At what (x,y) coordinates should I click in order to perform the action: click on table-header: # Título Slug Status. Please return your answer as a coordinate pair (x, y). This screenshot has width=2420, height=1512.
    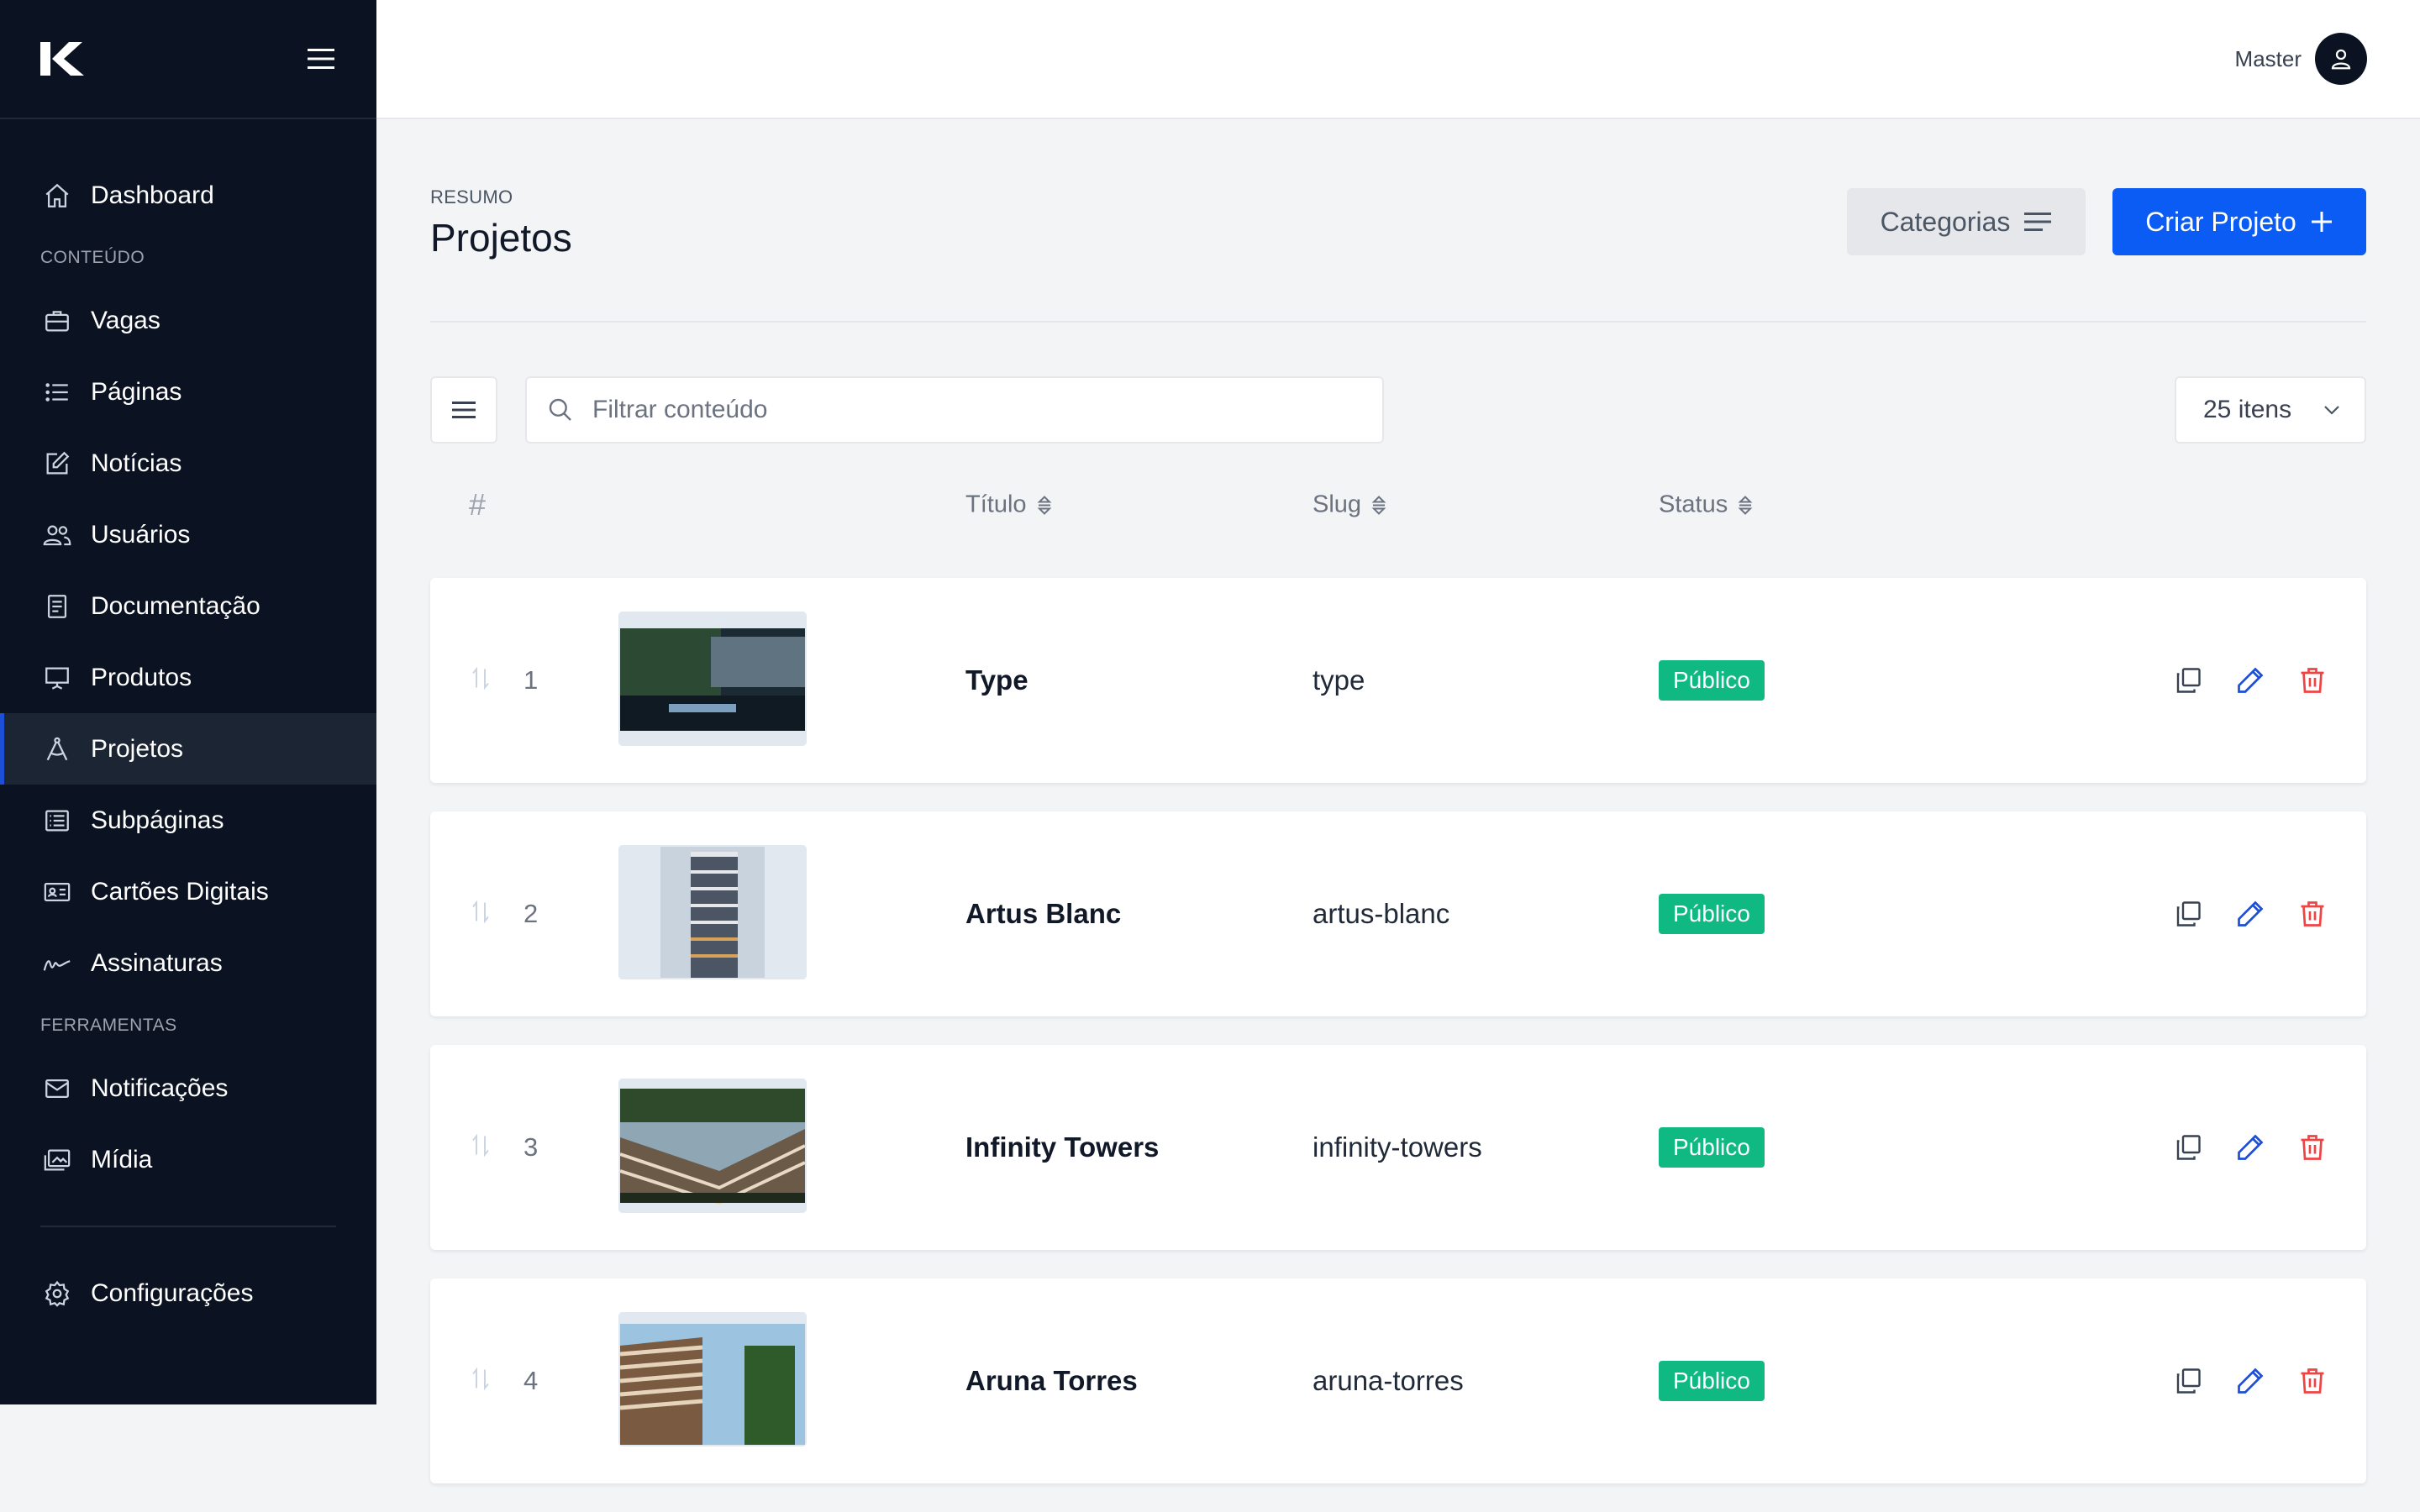
    Looking at the image, I should click on (1398, 505).